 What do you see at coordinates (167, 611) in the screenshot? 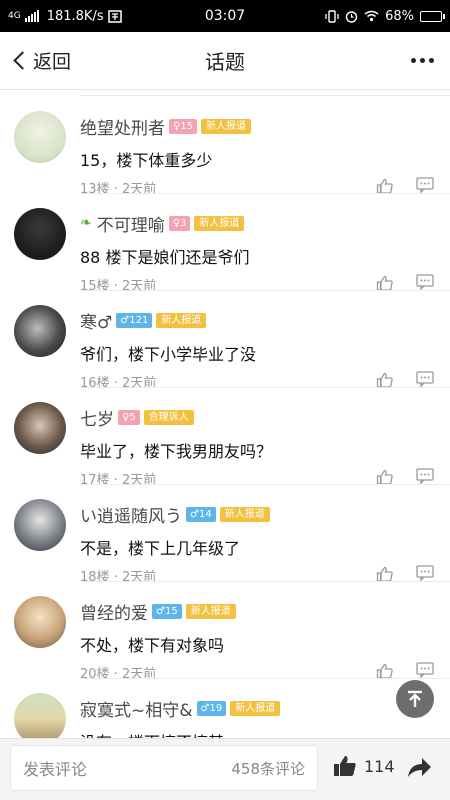
I see `gender-level-badge: ♂15` at bounding box center [167, 611].